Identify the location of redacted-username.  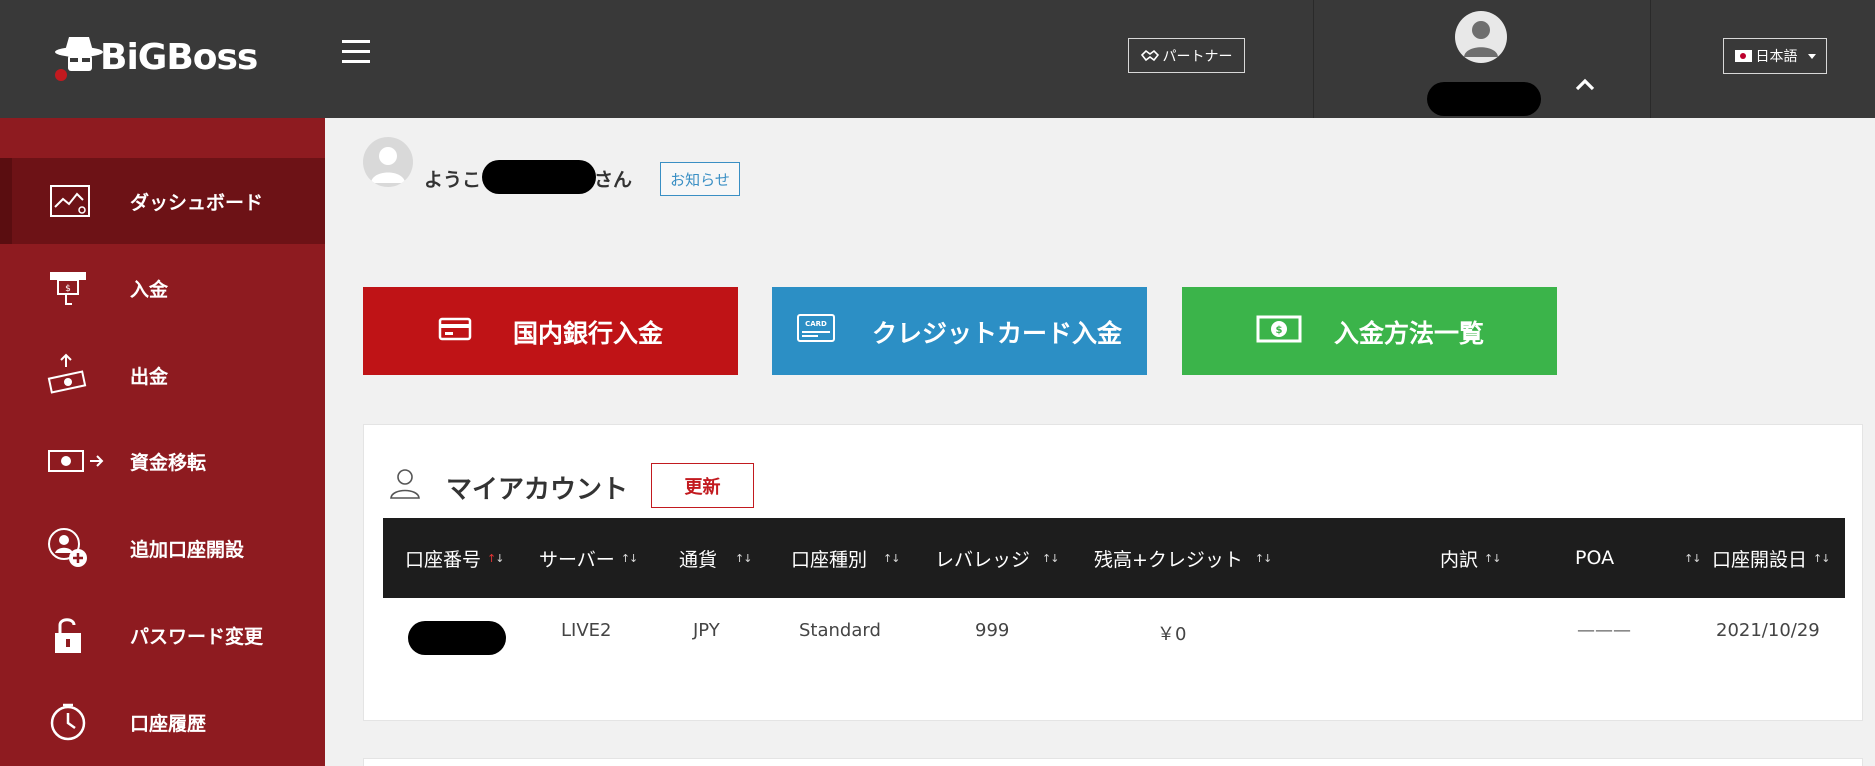
(1484, 99).